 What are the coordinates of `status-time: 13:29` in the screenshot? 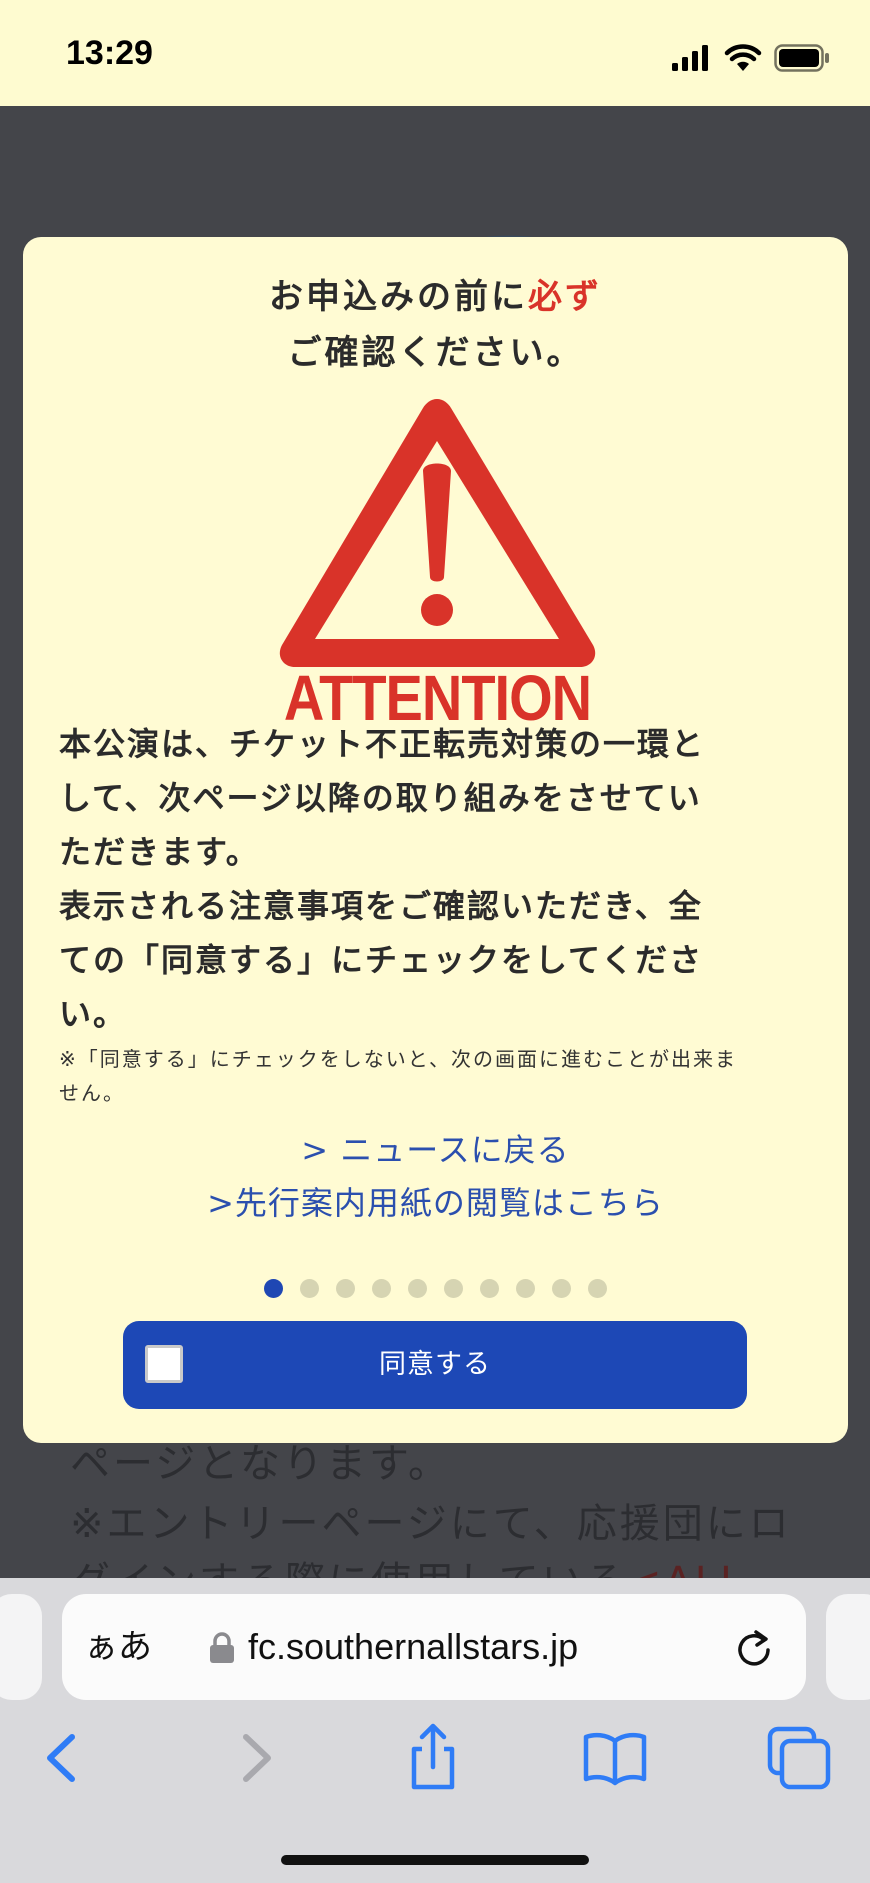 It's located at (109, 53).